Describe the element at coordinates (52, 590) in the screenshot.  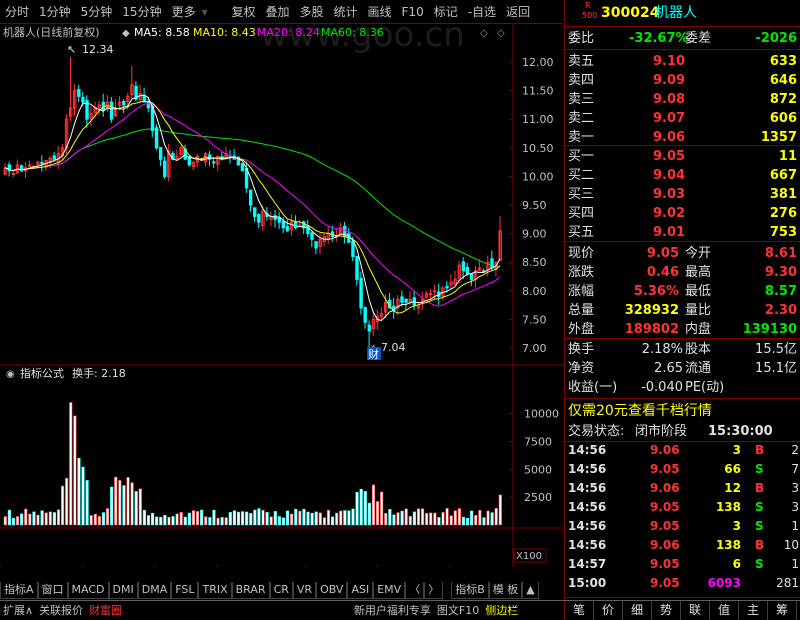
I see `indicator-tab: 窗口` at that location.